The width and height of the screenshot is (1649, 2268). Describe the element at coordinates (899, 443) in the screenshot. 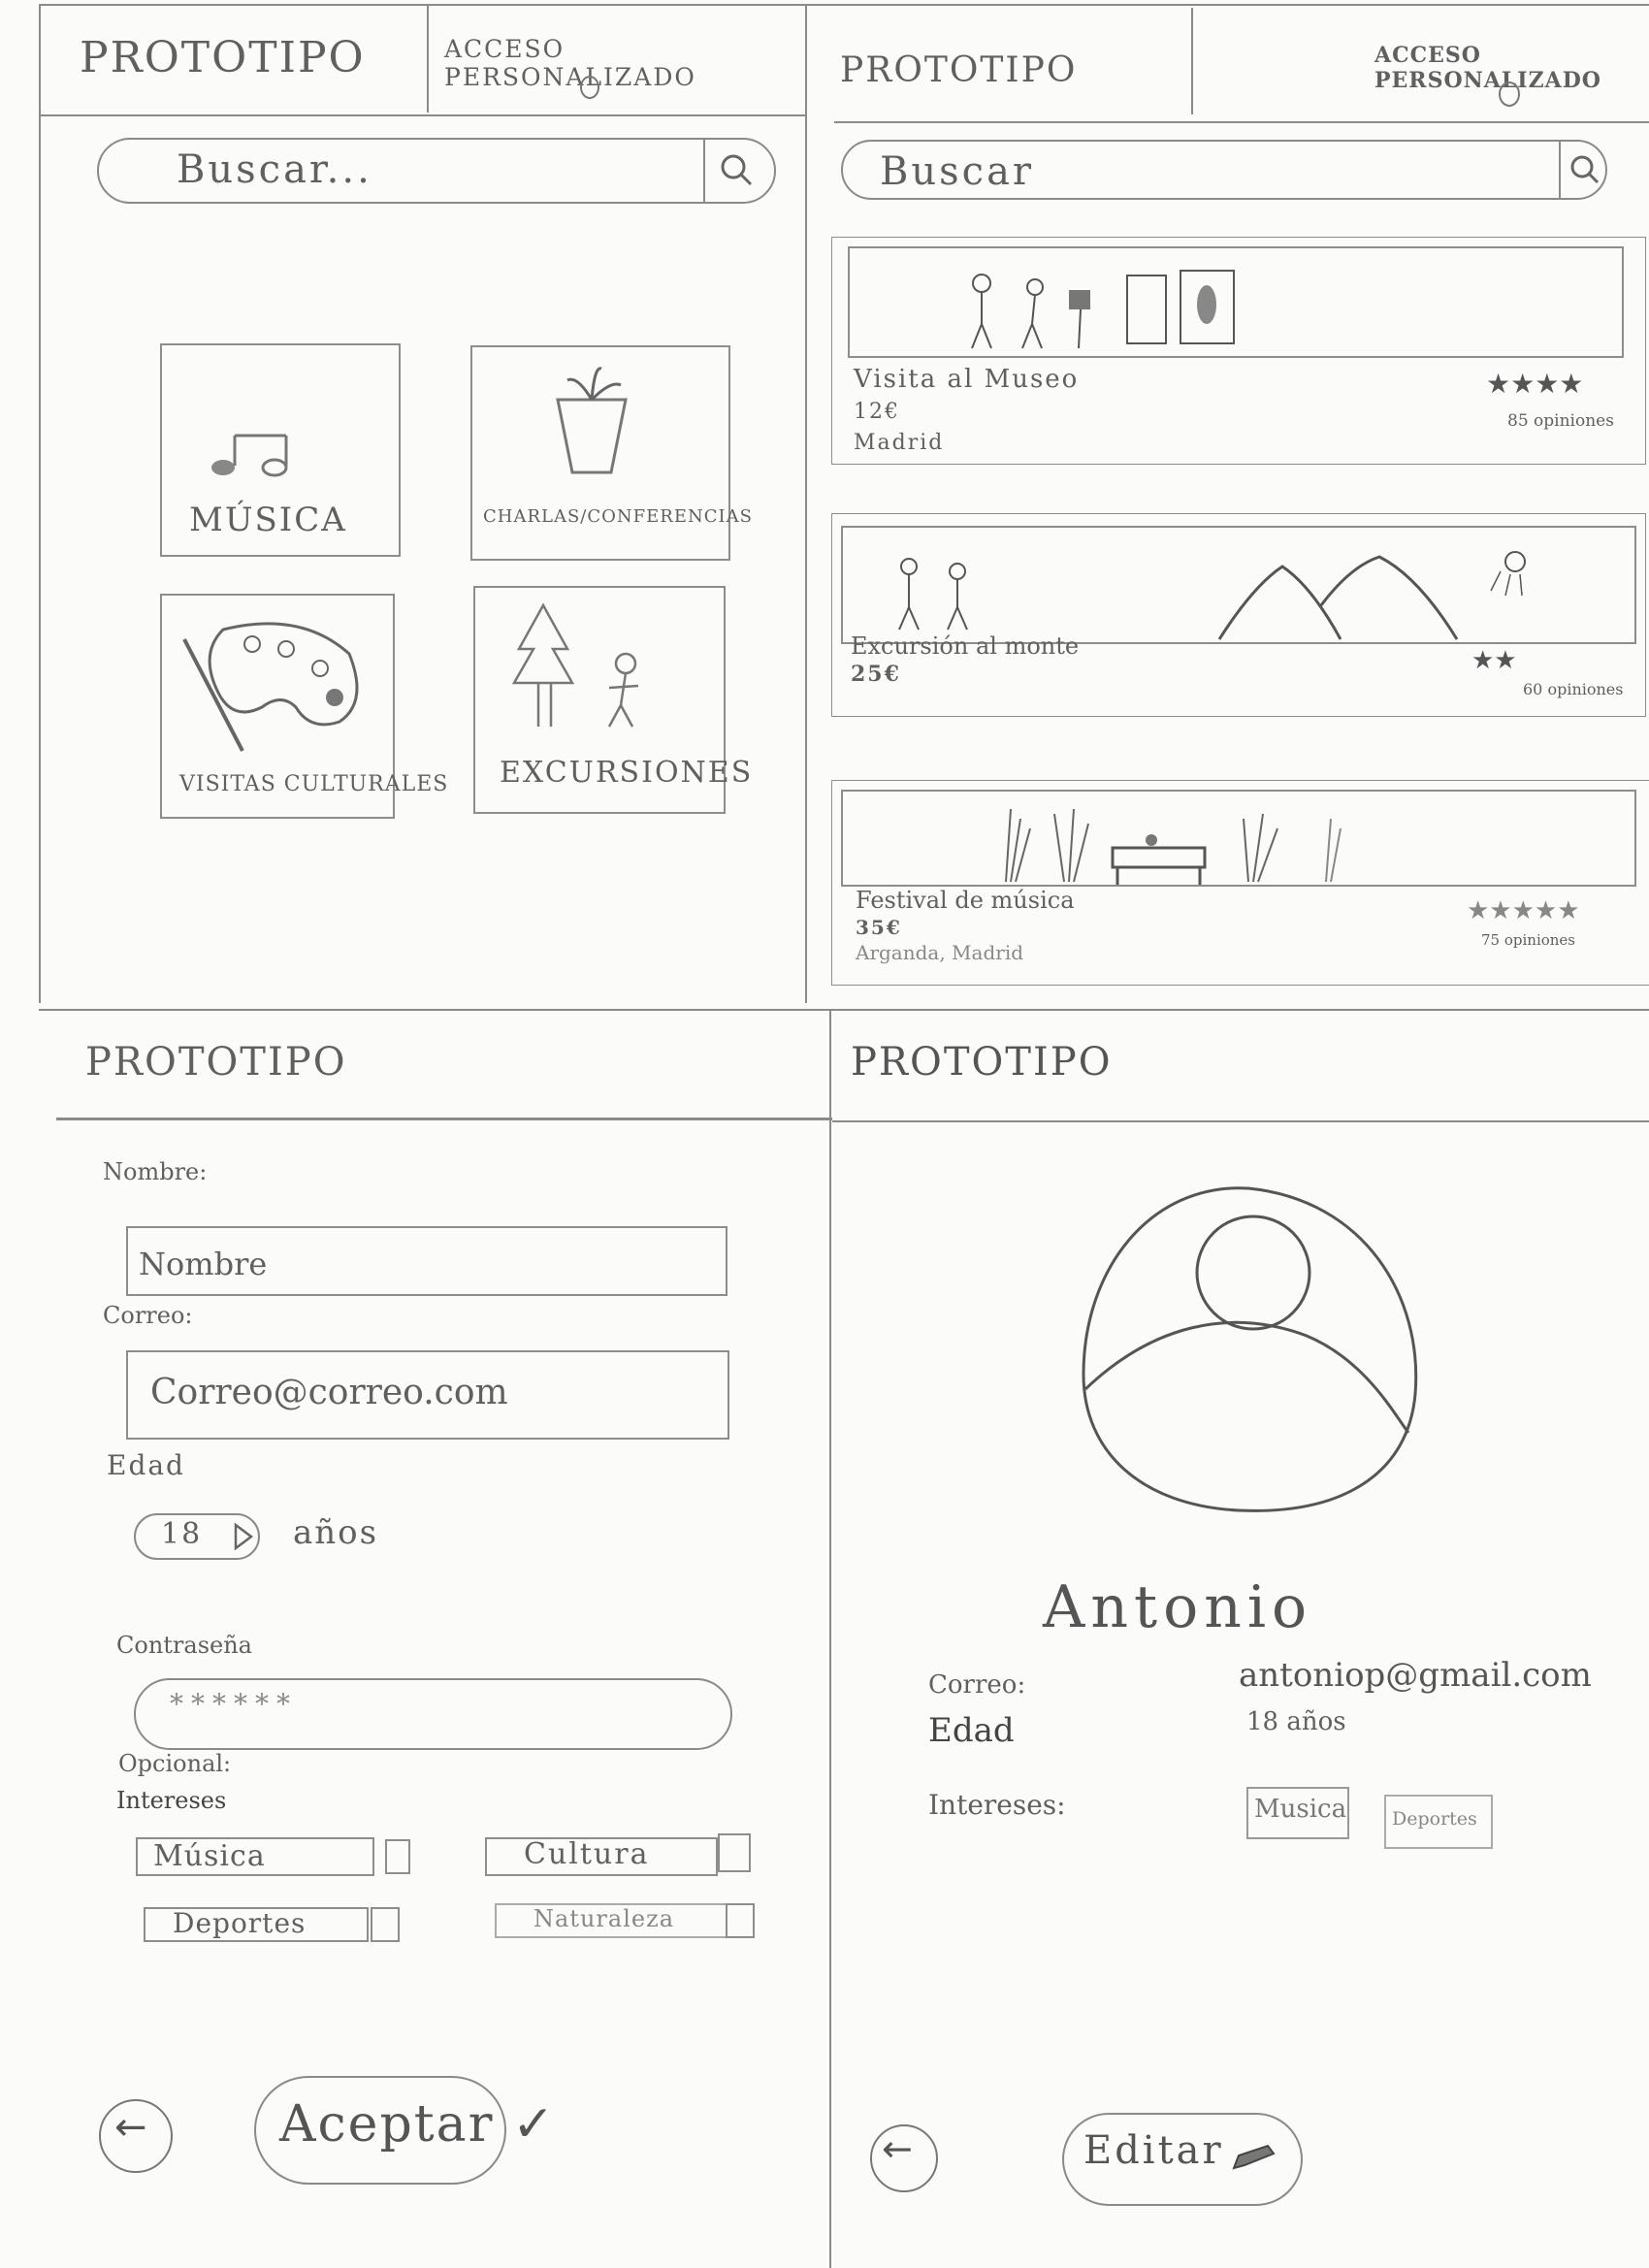

I see `result-location: Madrid` at that location.